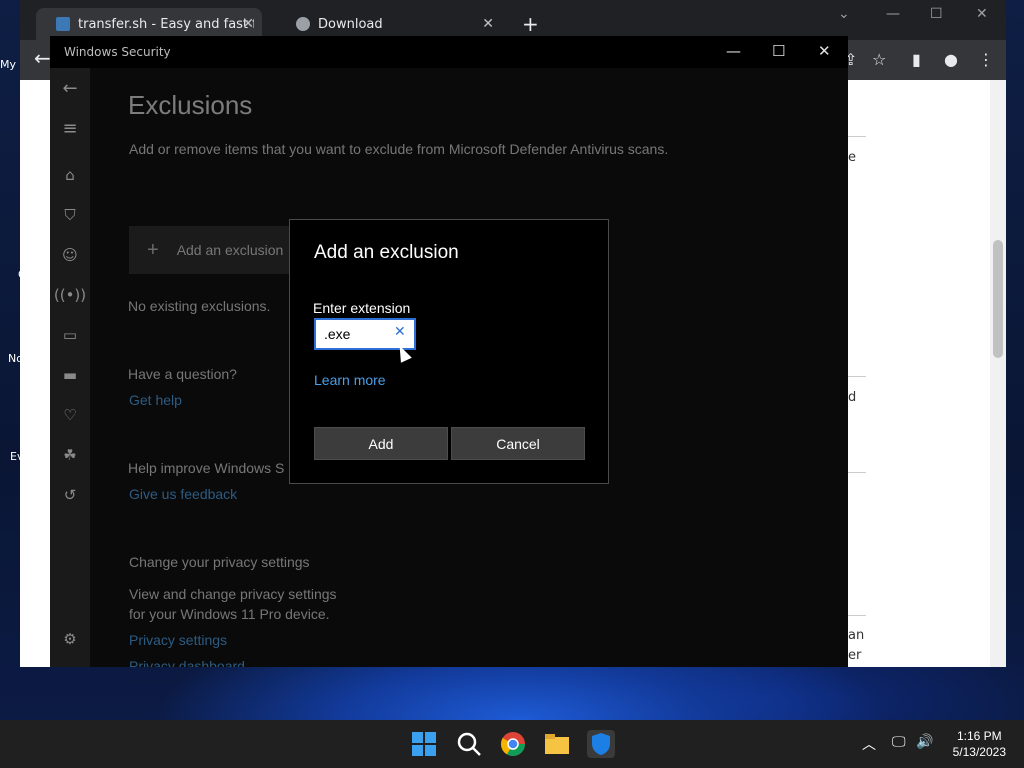 Image resolution: width=1024 pixels, height=768 pixels. I want to click on transfer-favicon-icon, so click(63, 24).